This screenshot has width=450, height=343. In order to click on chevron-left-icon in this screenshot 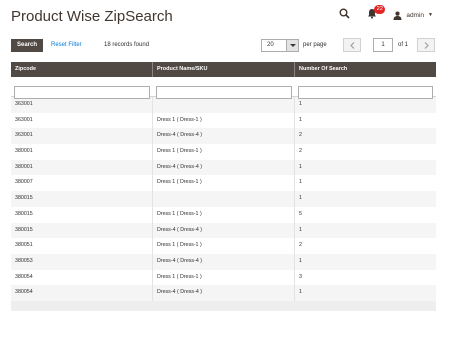, I will do `click(352, 45)`.